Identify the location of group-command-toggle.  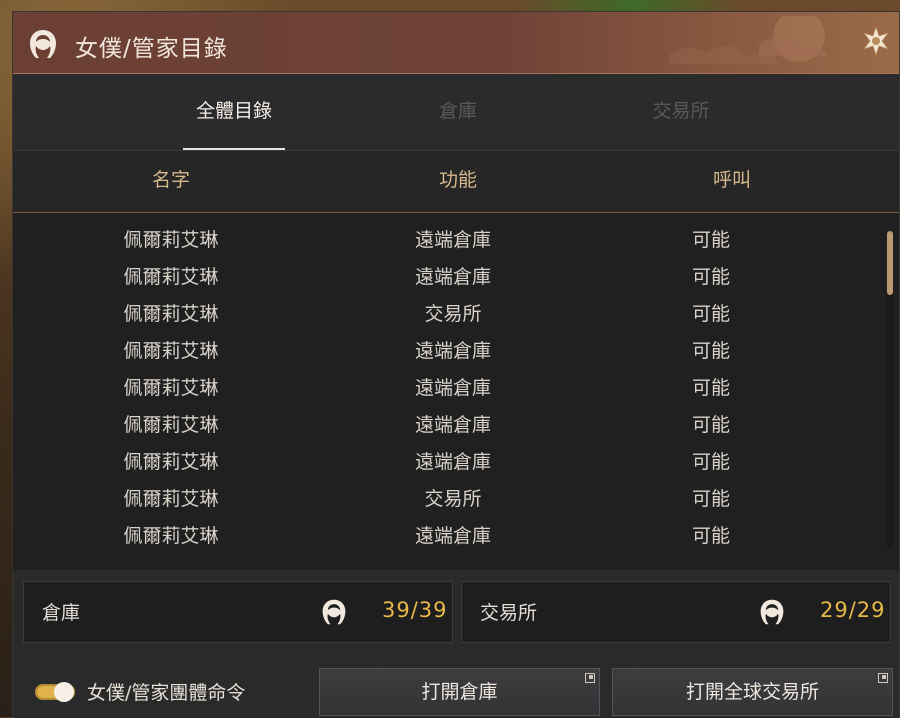
(55, 692).